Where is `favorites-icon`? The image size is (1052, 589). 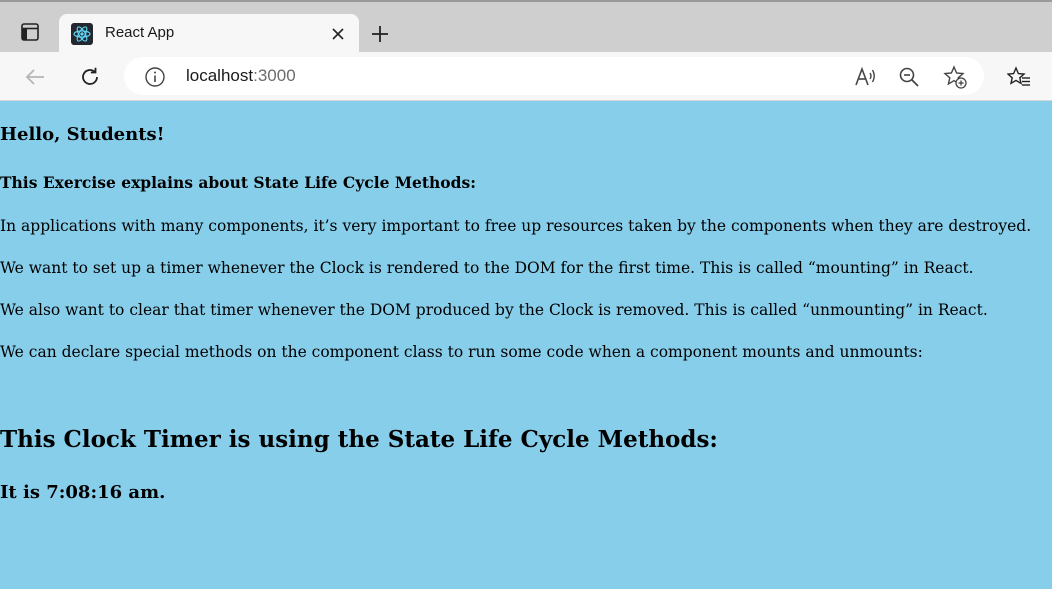
favorites-icon is located at coordinates (1019, 77).